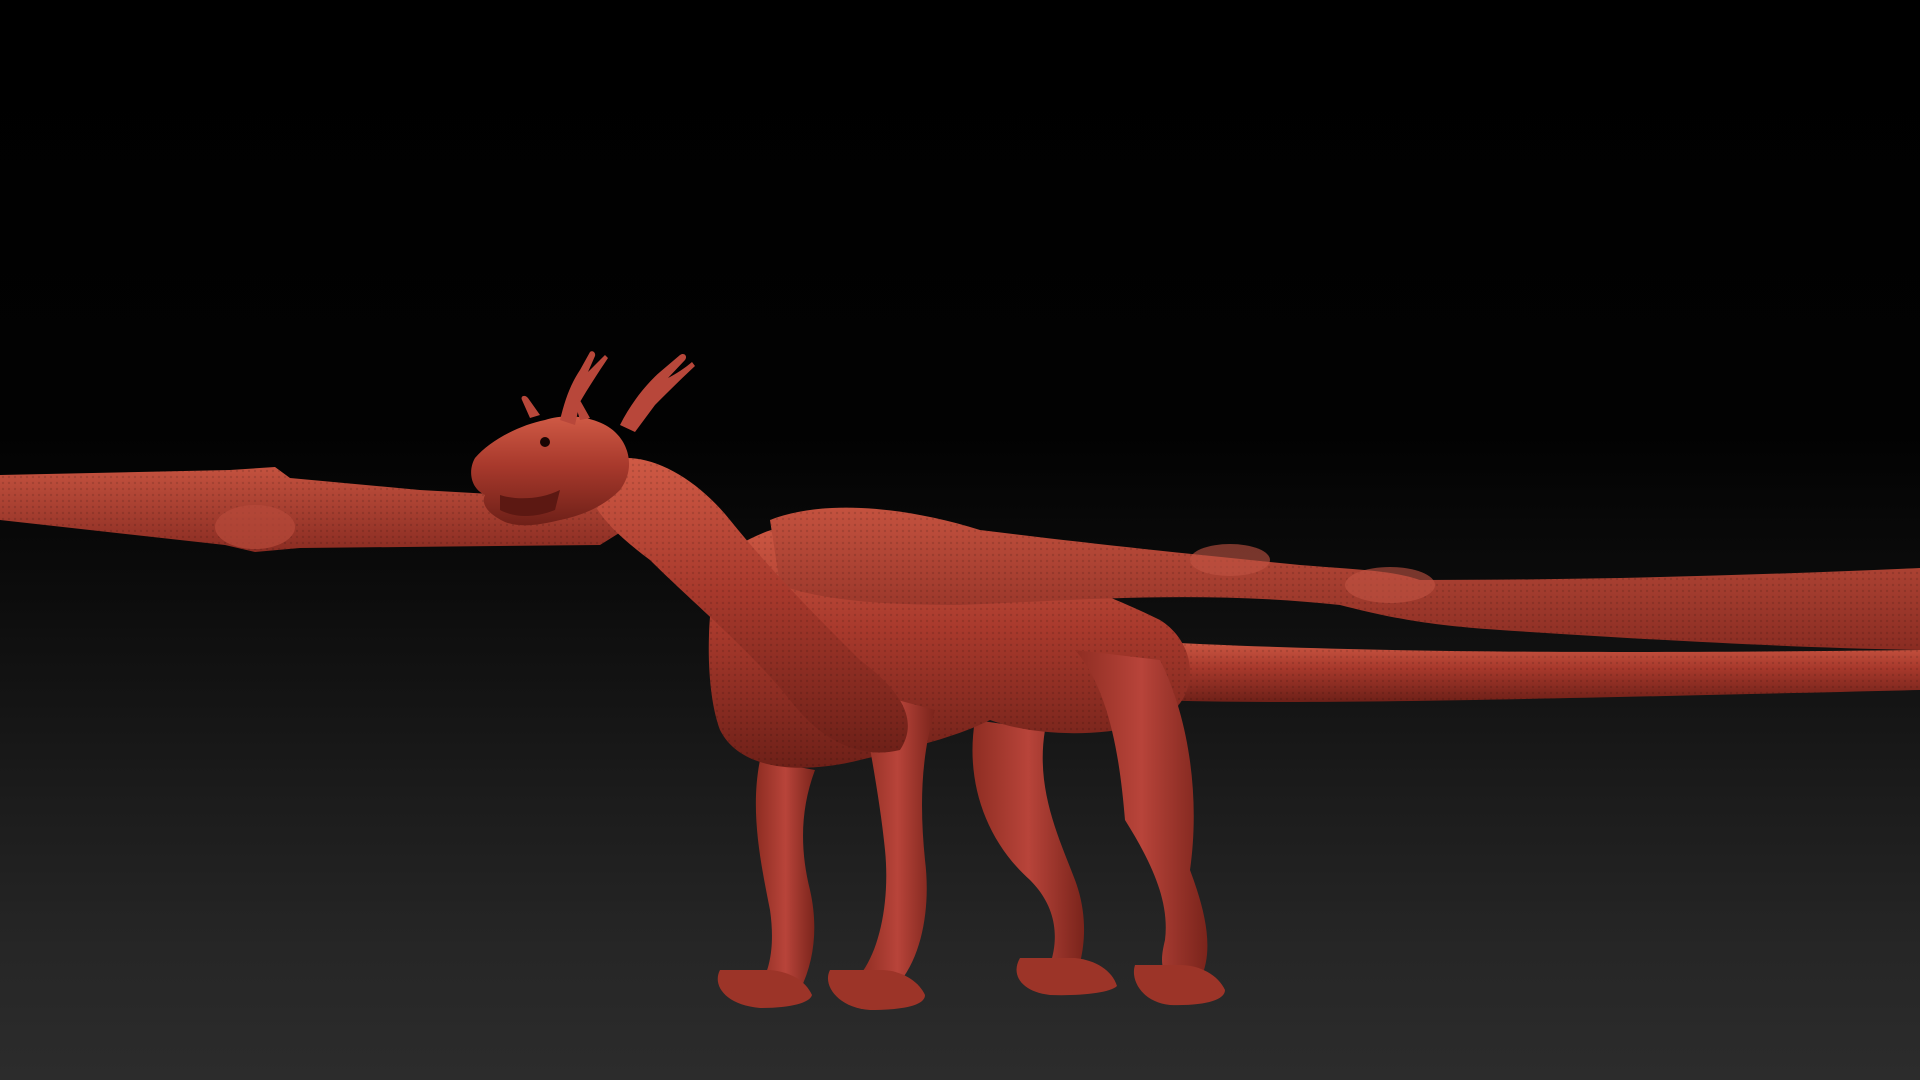 The image size is (1920, 1080). Describe the element at coordinates (766, 884) in the screenshot. I see `far-front-leg` at that location.